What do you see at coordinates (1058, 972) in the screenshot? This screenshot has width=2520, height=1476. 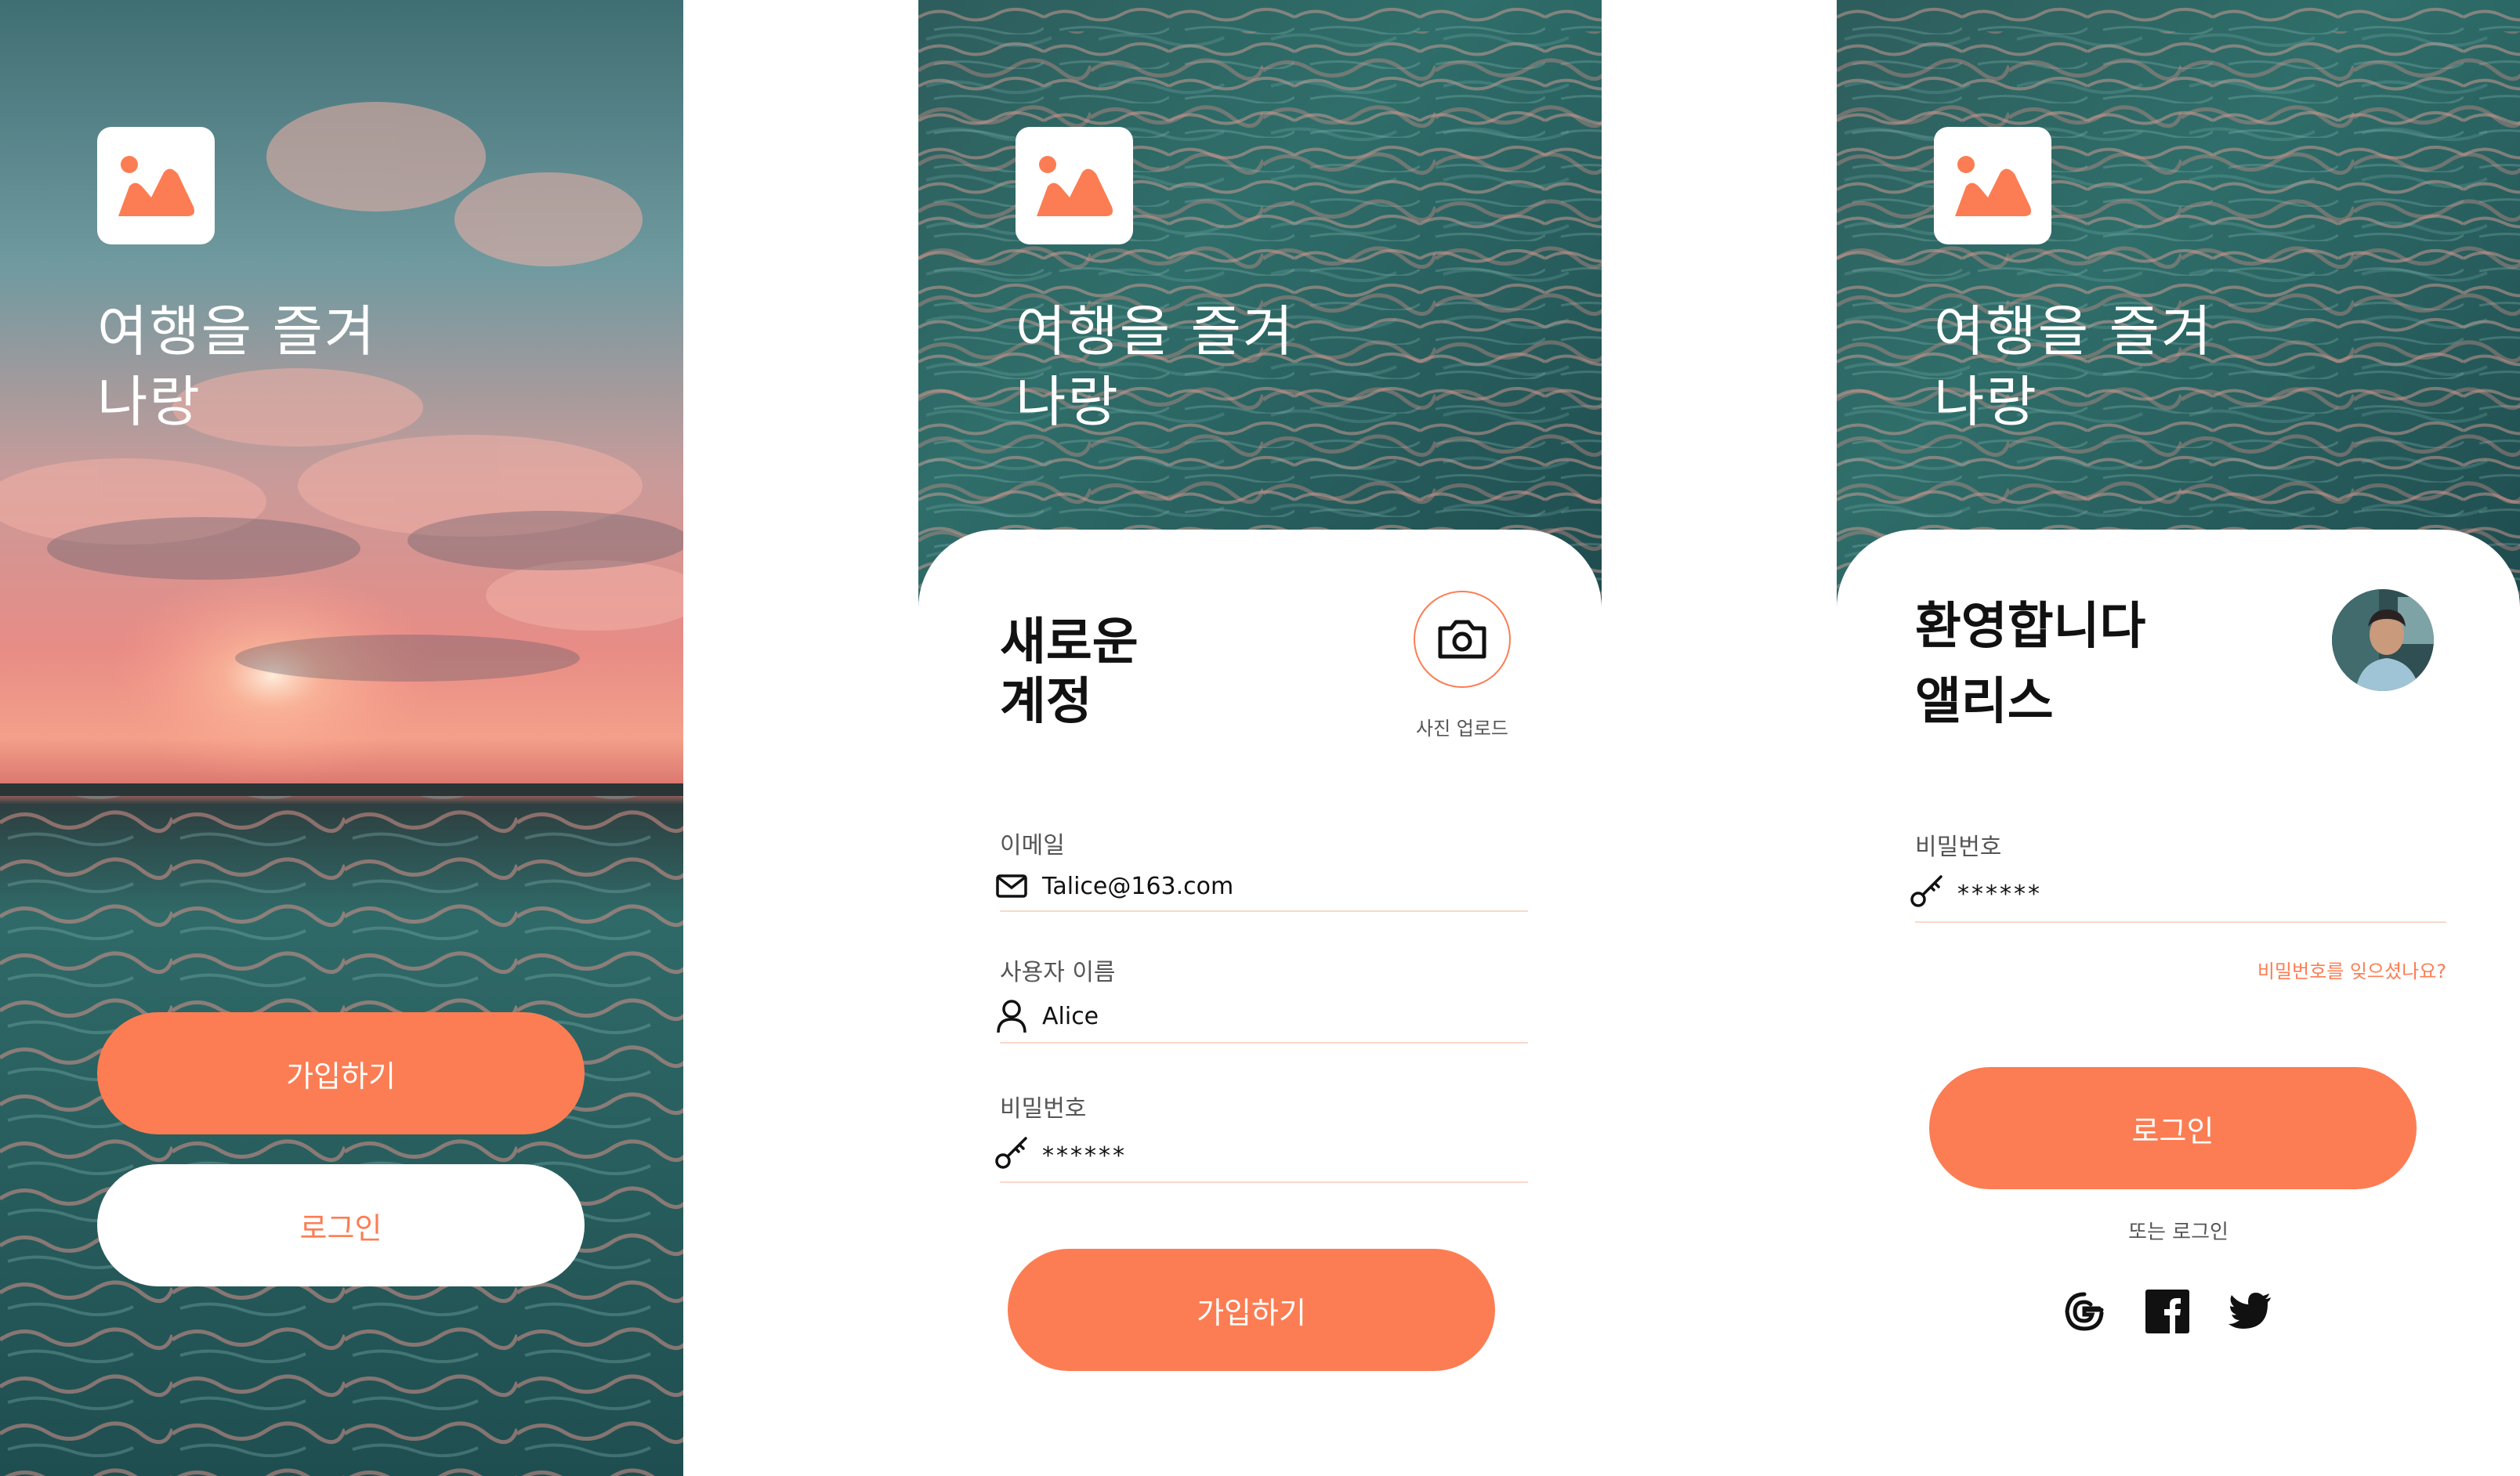 I see `username-label: 사용자 이름` at bounding box center [1058, 972].